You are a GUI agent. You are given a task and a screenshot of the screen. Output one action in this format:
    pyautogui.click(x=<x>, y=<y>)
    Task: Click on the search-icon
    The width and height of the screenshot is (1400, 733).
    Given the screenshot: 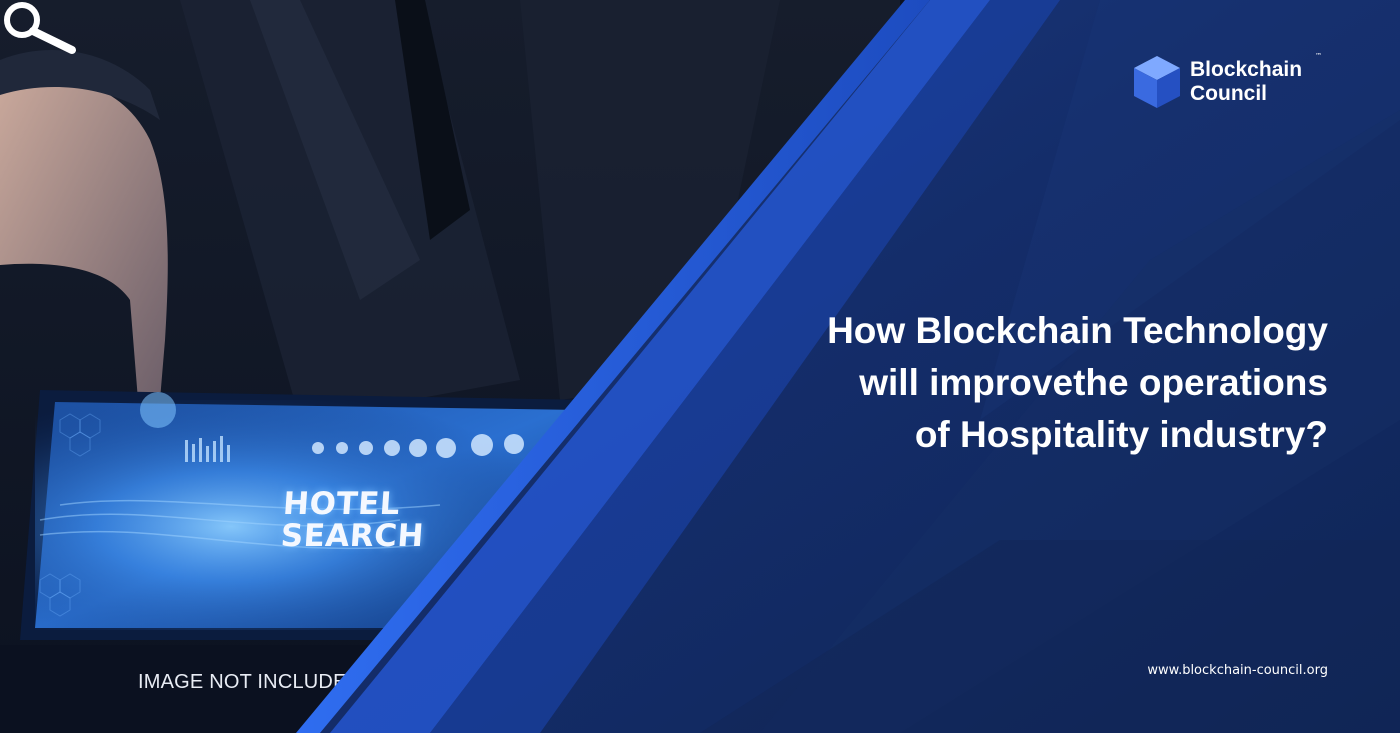 What is the action you would take?
    pyautogui.click(x=40, y=28)
    